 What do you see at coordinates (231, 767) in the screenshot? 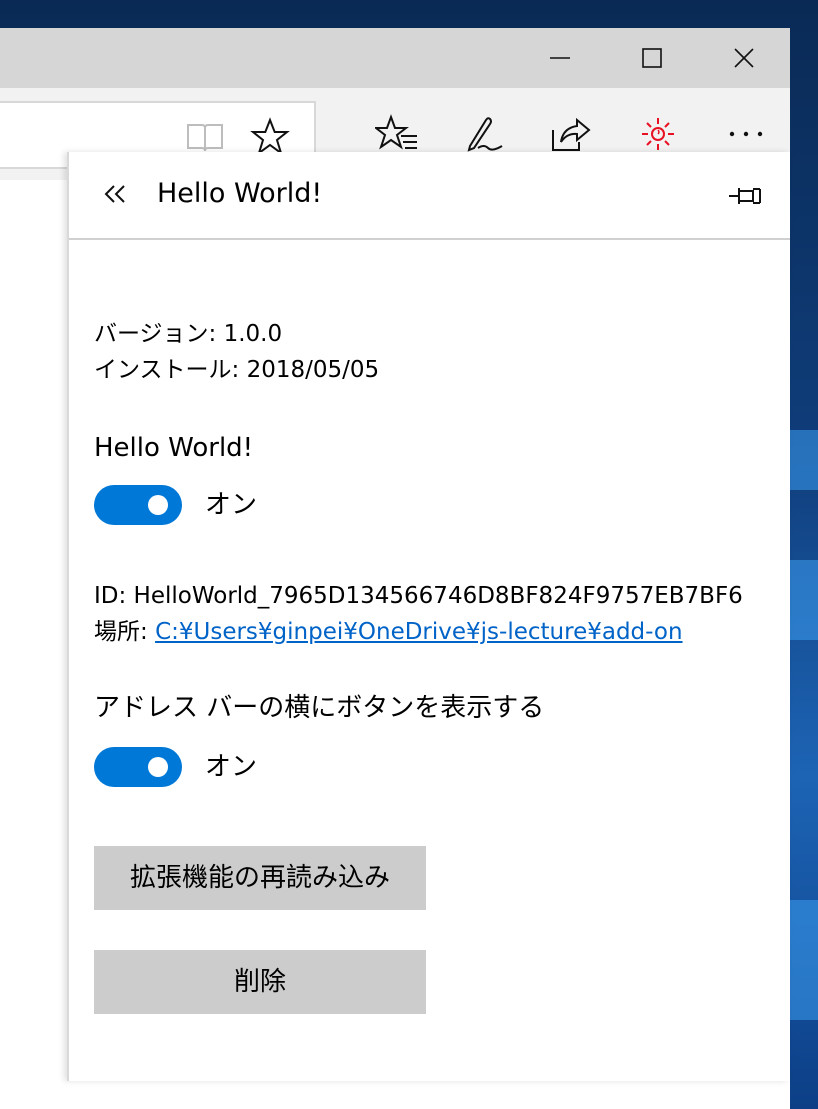
I see `show-button-toggle-label: オン` at bounding box center [231, 767].